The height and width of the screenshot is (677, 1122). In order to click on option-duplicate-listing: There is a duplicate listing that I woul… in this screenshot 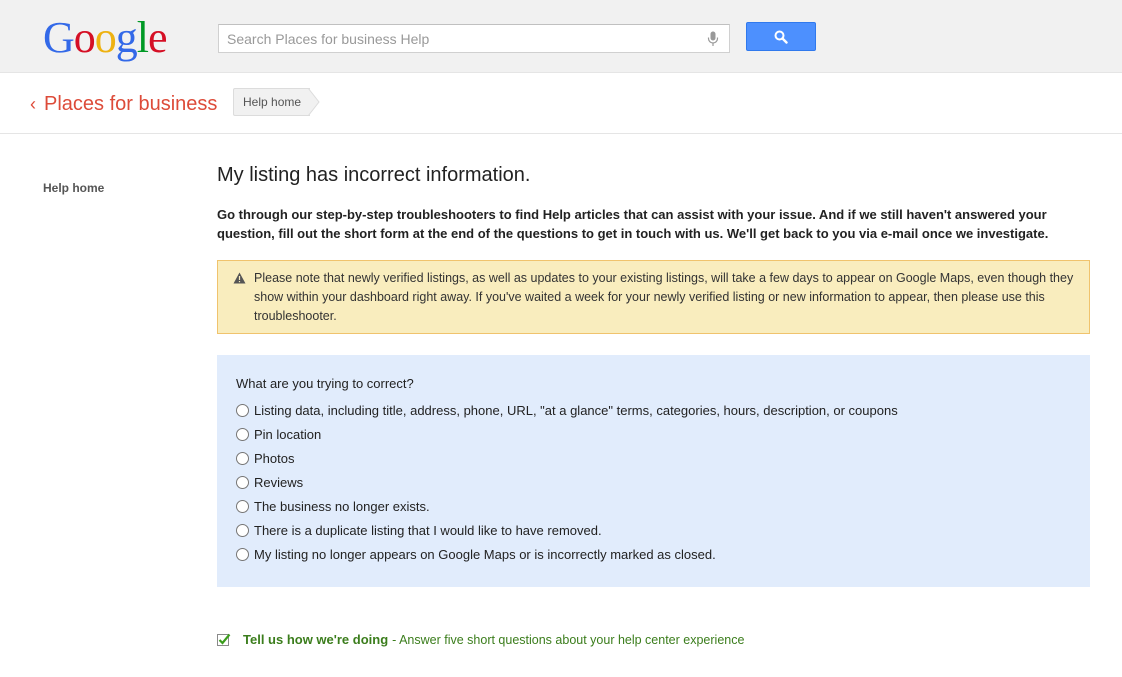, I will do `click(663, 530)`.